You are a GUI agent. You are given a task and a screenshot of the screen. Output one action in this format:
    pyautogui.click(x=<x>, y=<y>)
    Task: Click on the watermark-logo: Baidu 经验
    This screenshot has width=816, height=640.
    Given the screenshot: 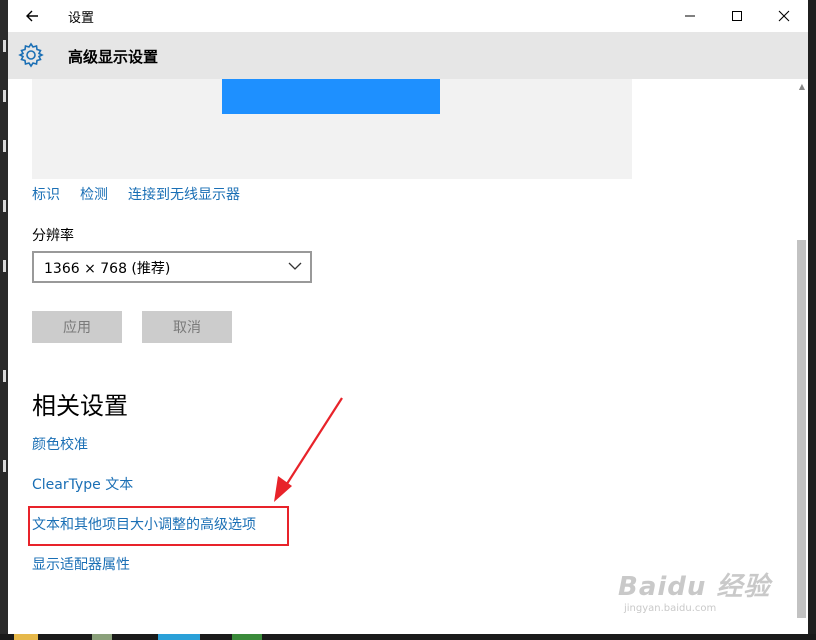 What is the action you would take?
    pyautogui.click(x=694, y=587)
    